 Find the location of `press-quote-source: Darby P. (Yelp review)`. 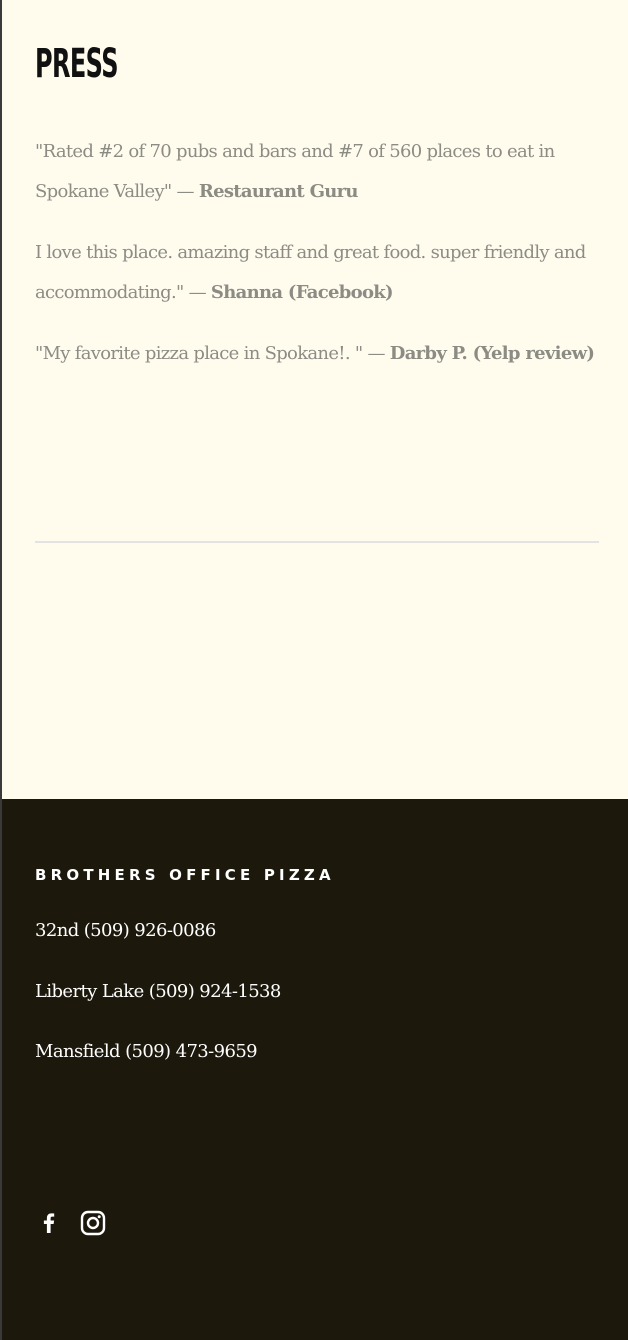

press-quote-source: Darby P. (Yelp review) is located at coordinates (492, 353).